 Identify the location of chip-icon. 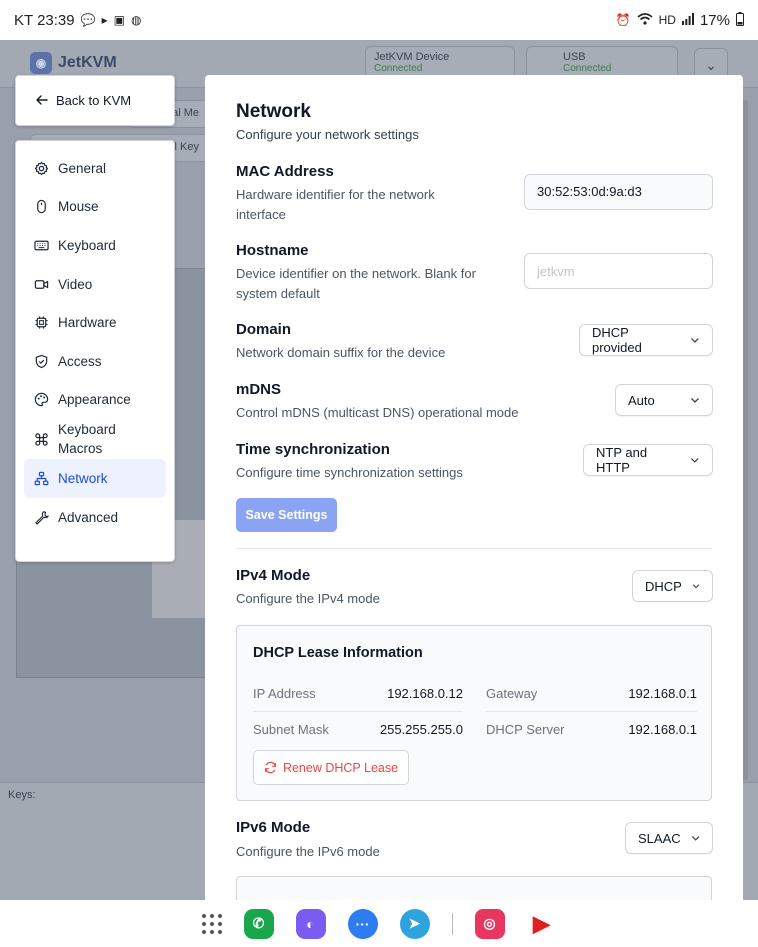
(41, 322).